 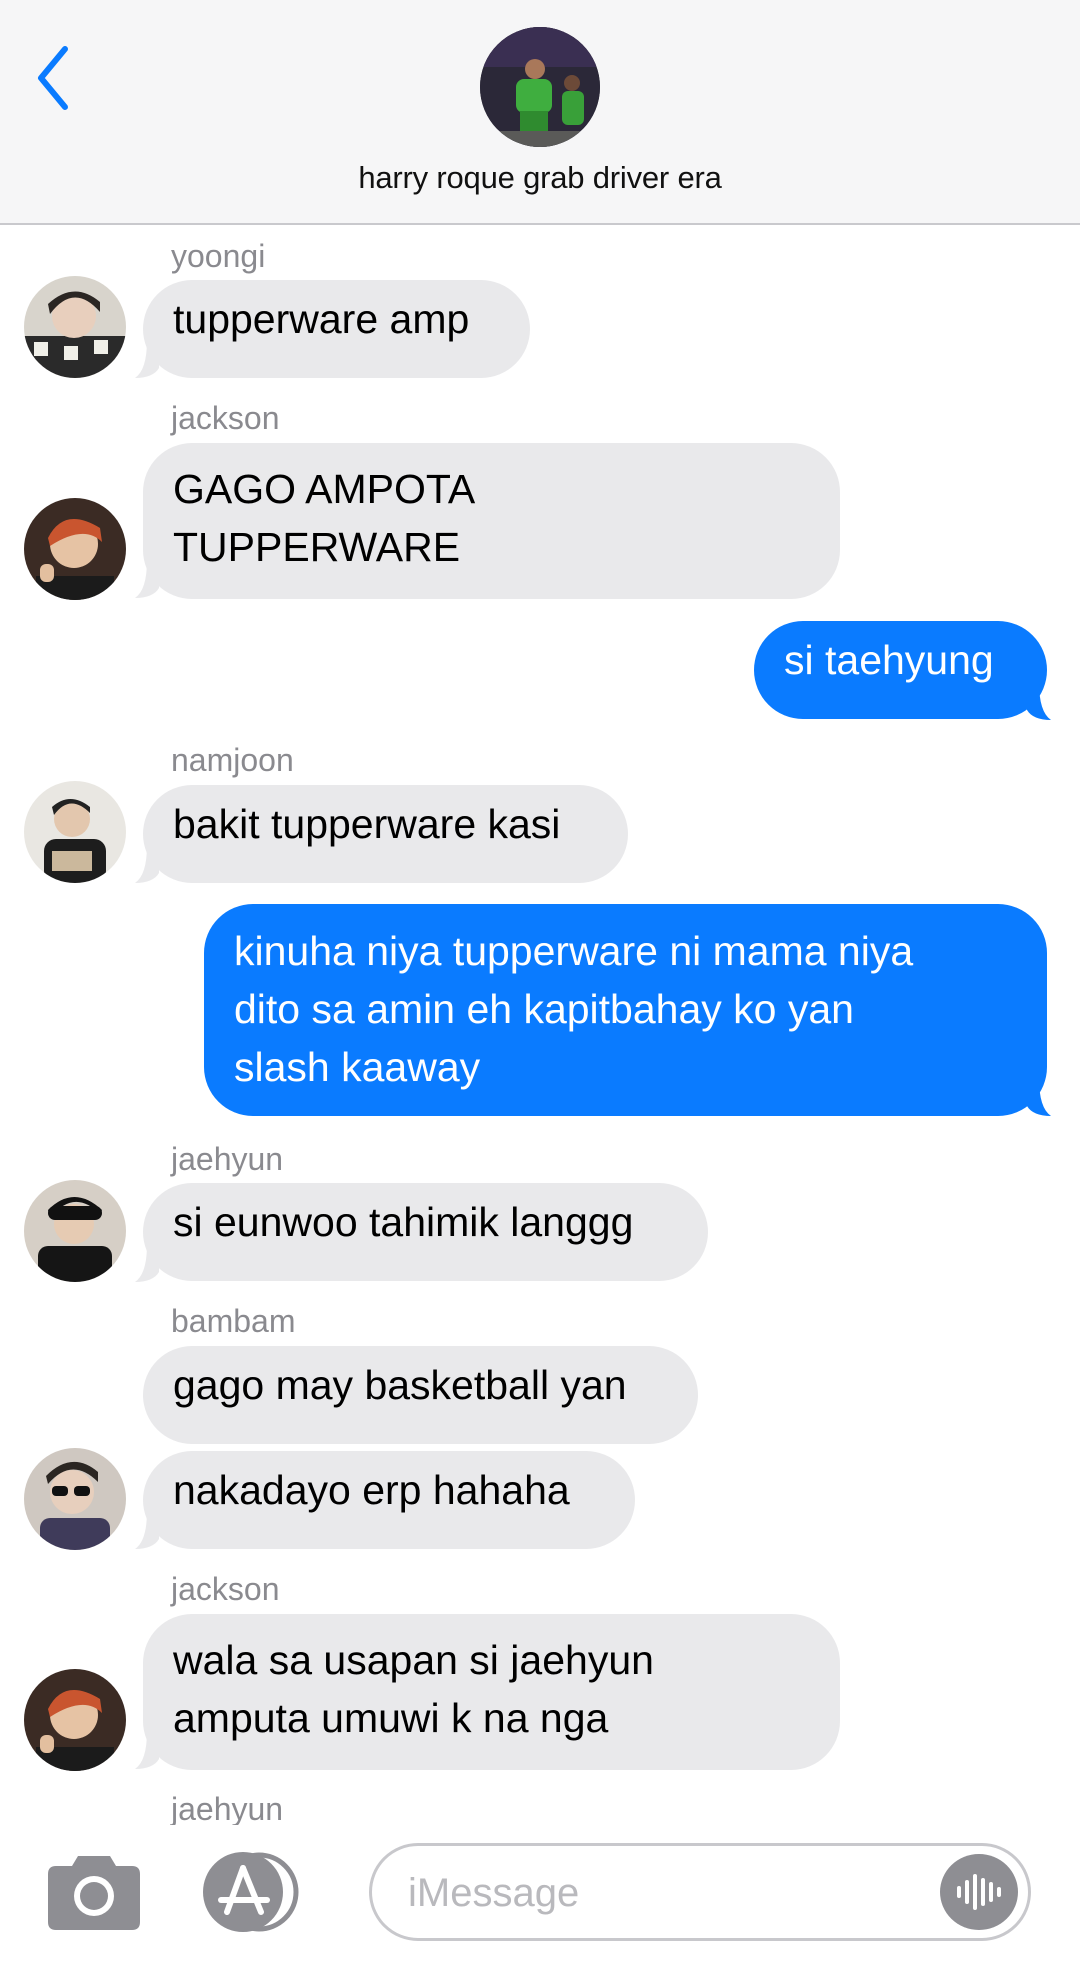 I want to click on message-bubble: bakit tupperware kasi, so click(x=385, y=834).